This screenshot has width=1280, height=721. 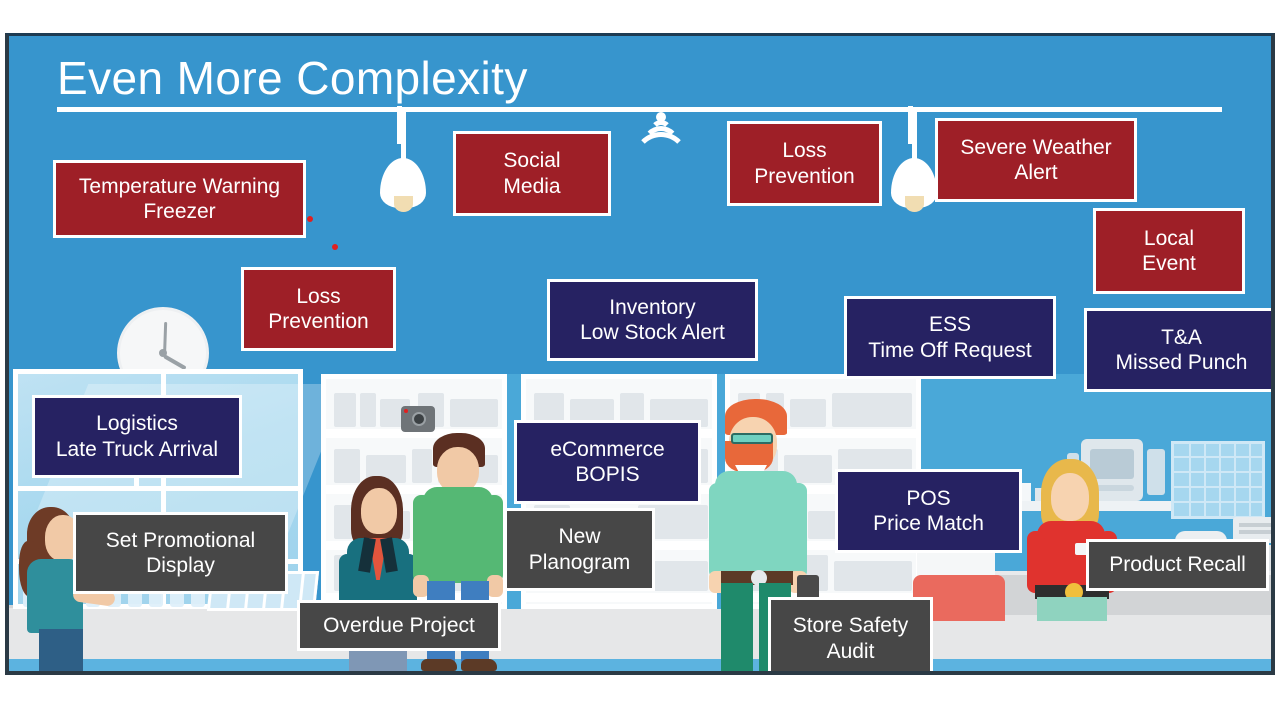 I want to click on tag-label: Logistics Late Truck Arrival, so click(x=137, y=436).